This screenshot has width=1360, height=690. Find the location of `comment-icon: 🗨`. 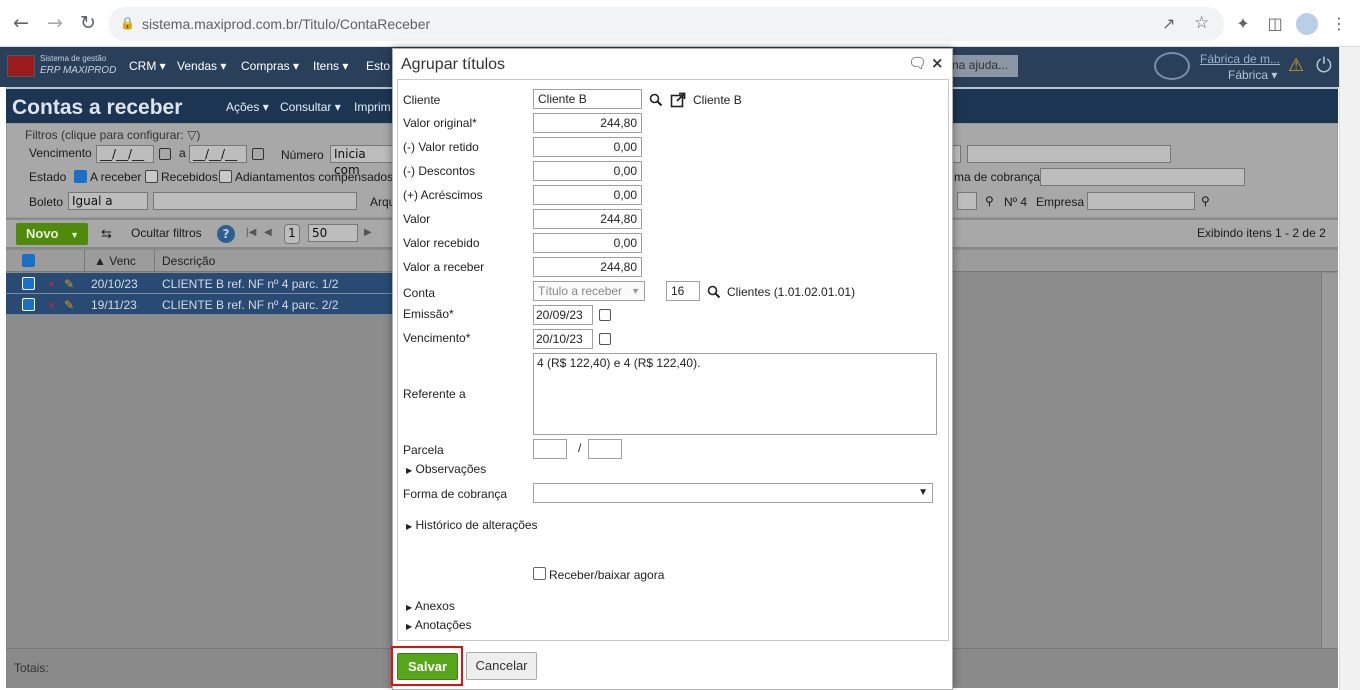

comment-icon: 🗨 is located at coordinates (917, 63).